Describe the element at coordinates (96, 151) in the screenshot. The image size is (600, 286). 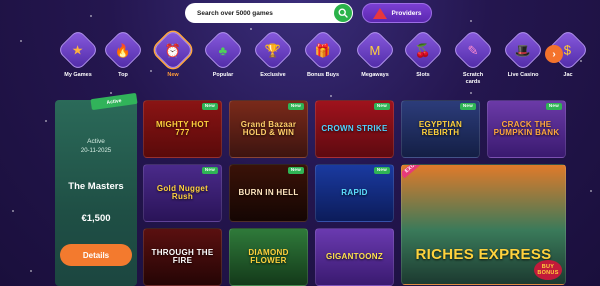
I see `tournament-date: 20-11-2025` at that location.